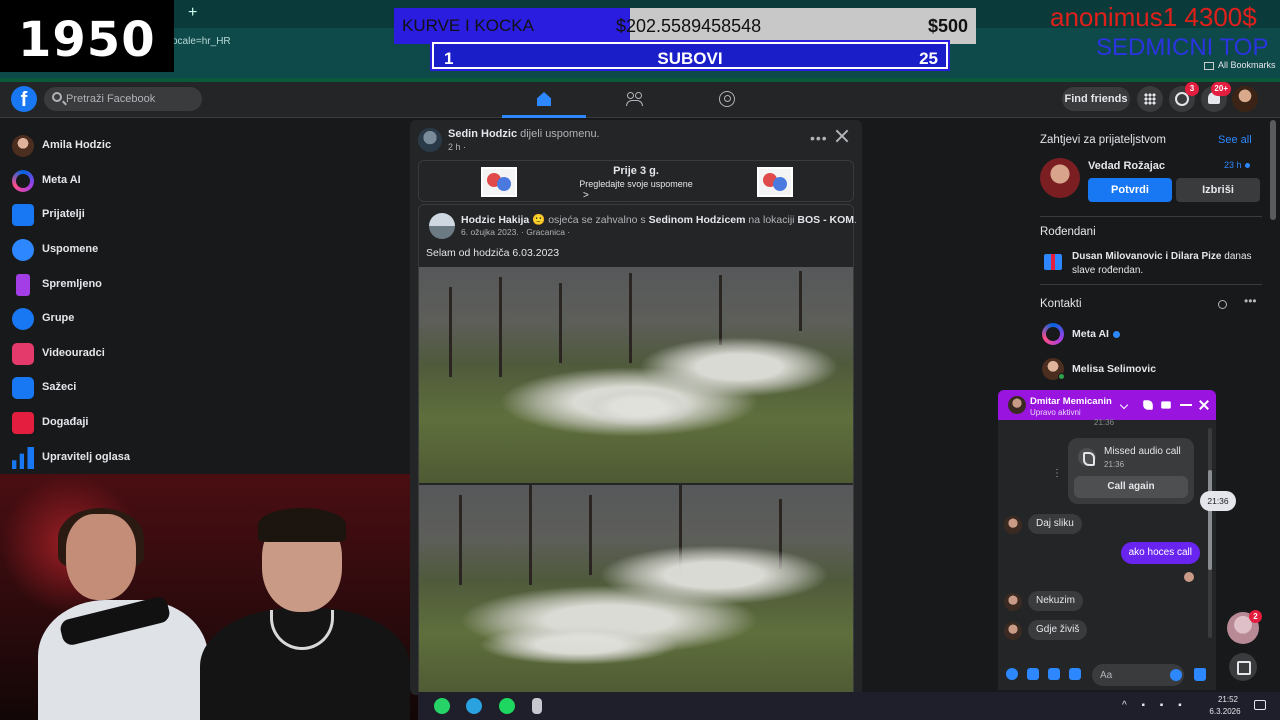 This screenshot has height=720, width=1280. I want to click on message-options-icon: ⋮, so click(1057, 473).